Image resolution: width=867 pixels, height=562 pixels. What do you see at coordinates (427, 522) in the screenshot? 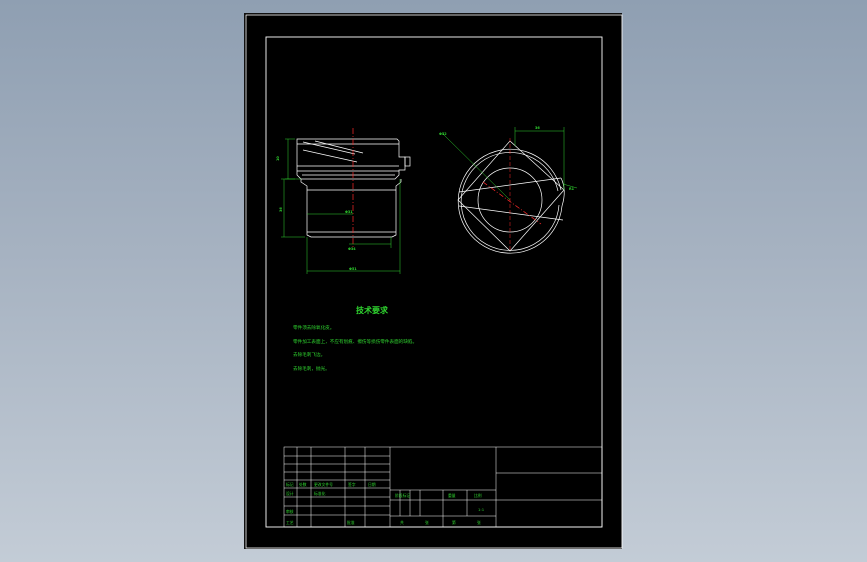
I see `tb-sheet-unit: 张` at bounding box center [427, 522].